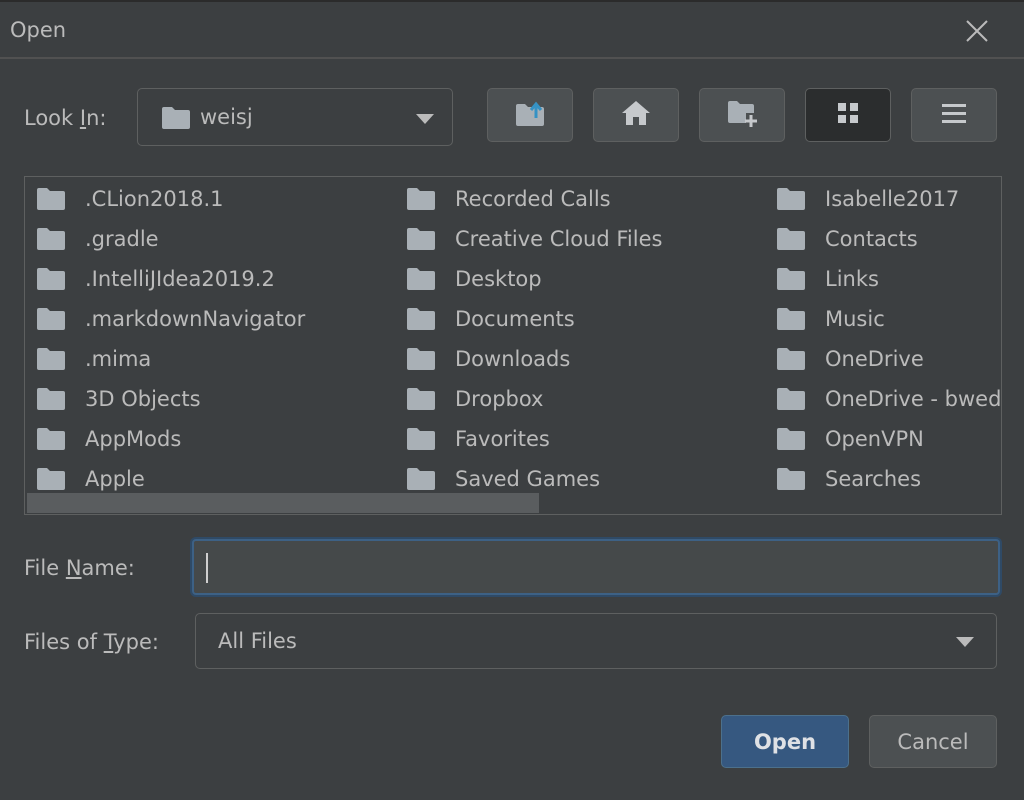 The width and height of the screenshot is (1024, 800). I want to click on file-list-item: Recorded Calls, so click(587, 199).